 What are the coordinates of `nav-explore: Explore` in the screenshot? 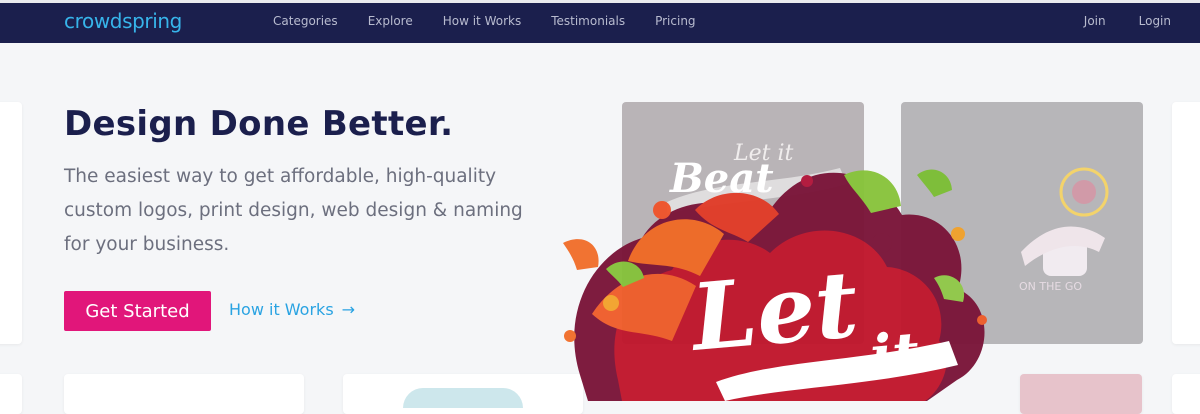 It's located at (390, 21).